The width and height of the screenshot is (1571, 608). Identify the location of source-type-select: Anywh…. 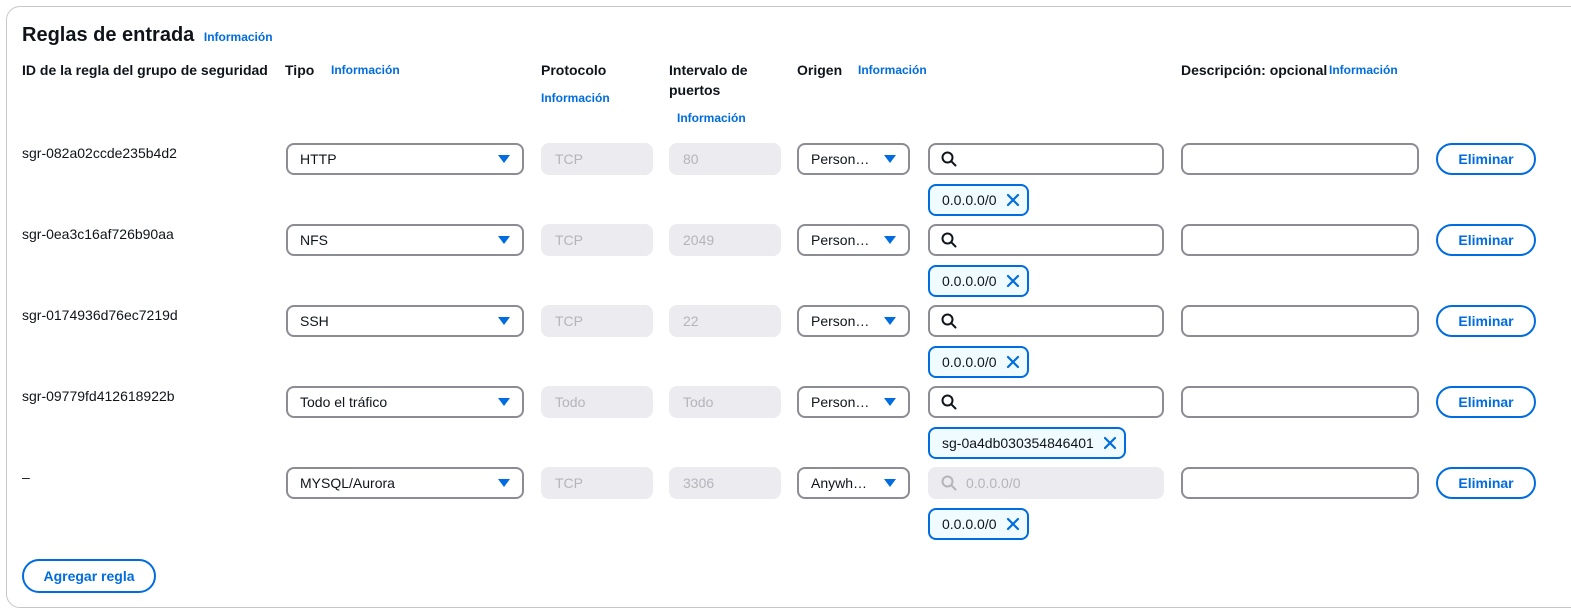
(853, 483).